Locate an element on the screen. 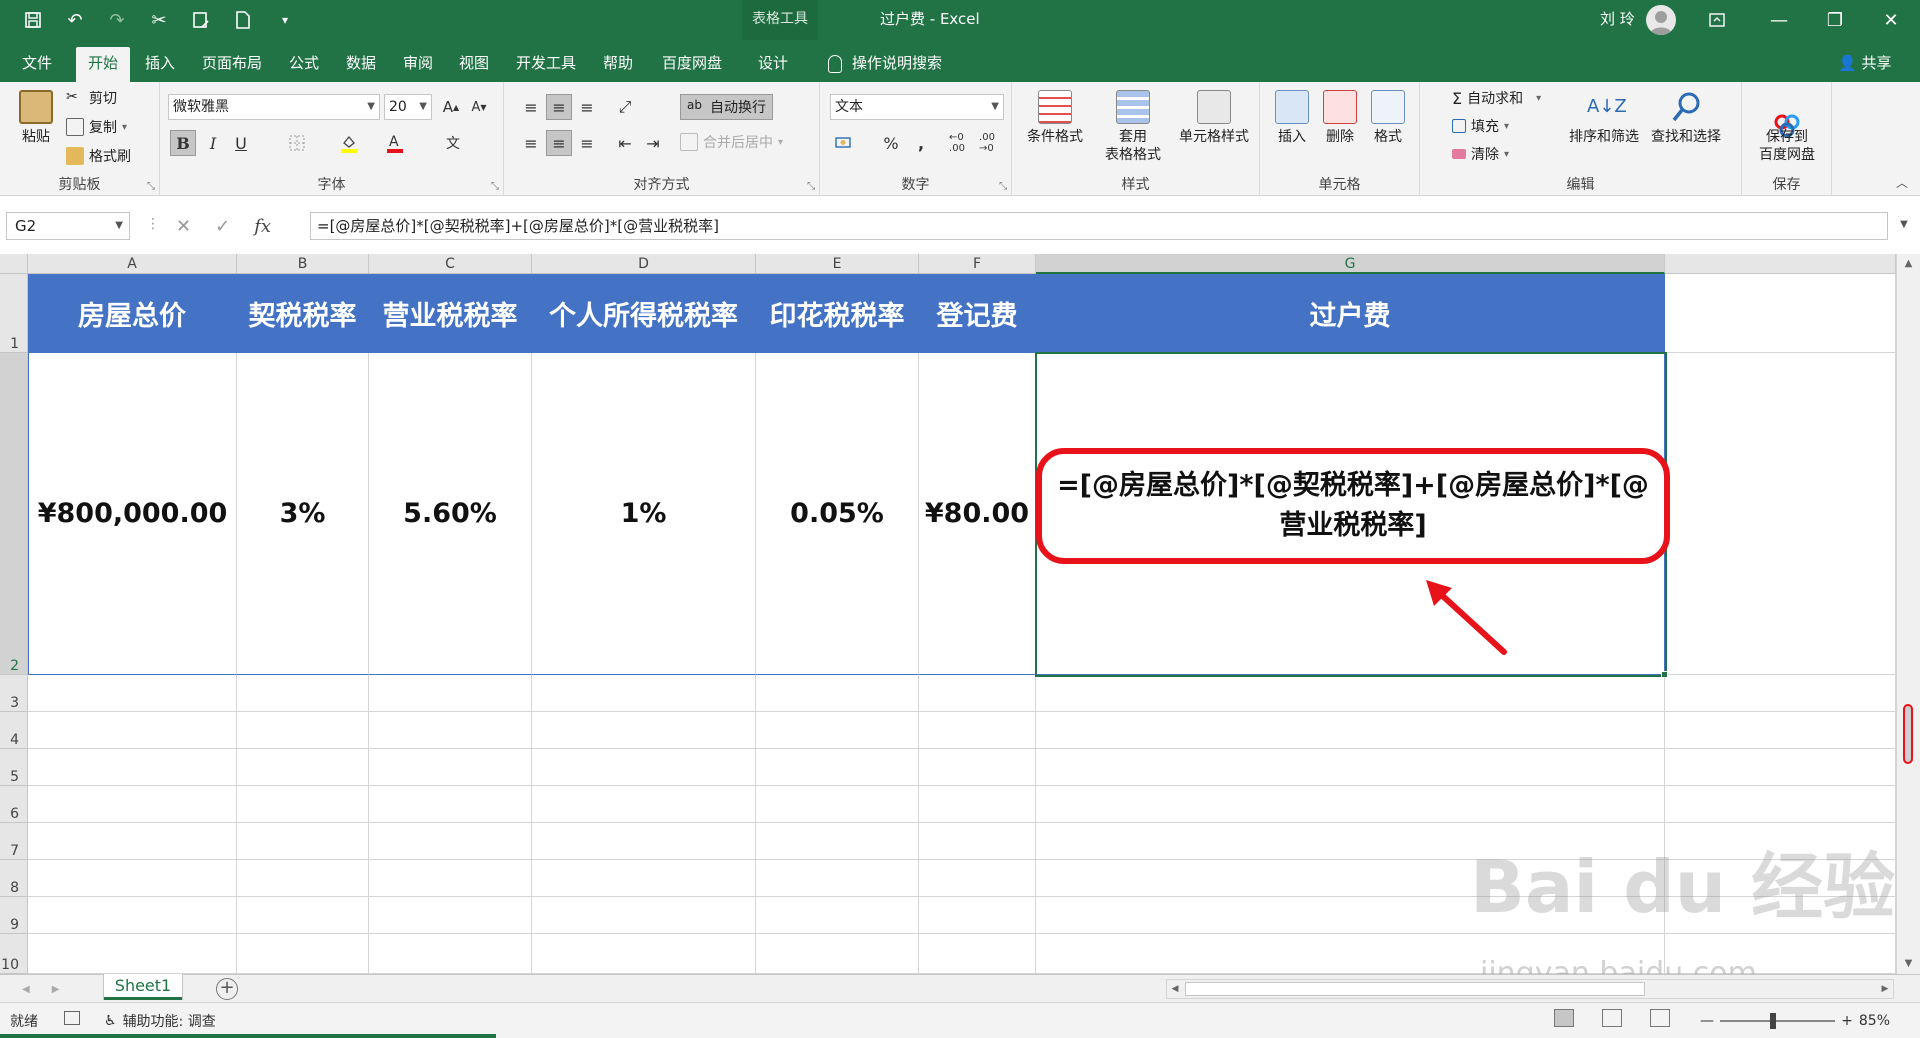  table-data-cell: 1% is located at coordinates (644, 514).